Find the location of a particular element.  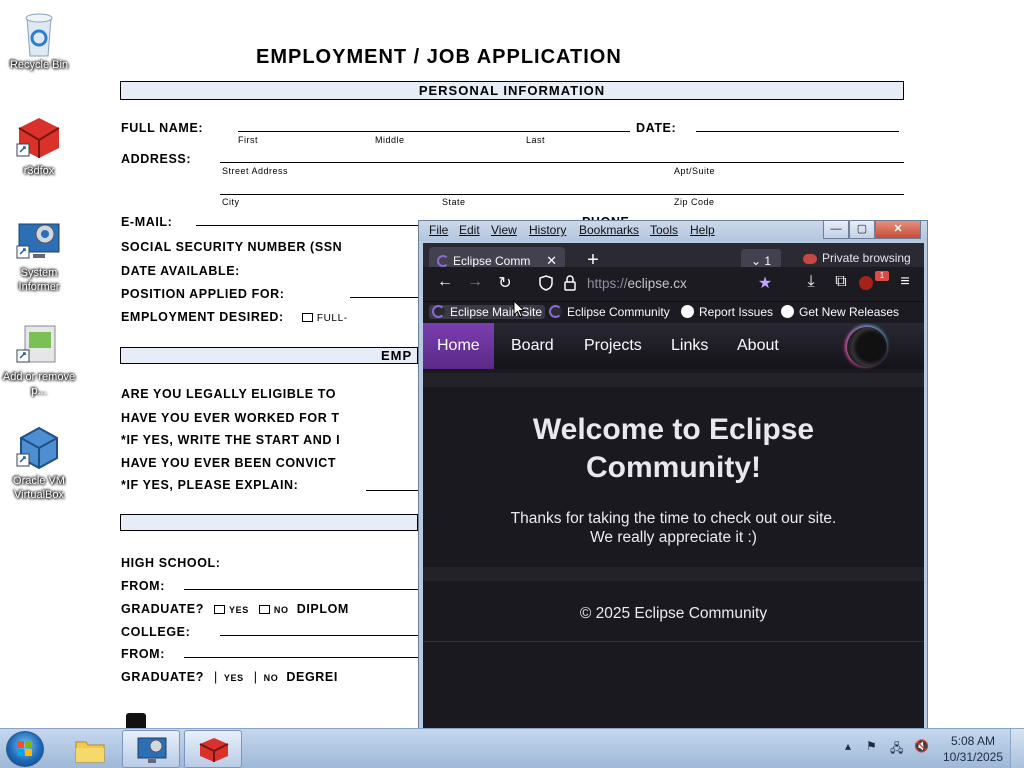

desktop-icon-recycle-bin: Recycle Bin is located at coordinates (39, 40).